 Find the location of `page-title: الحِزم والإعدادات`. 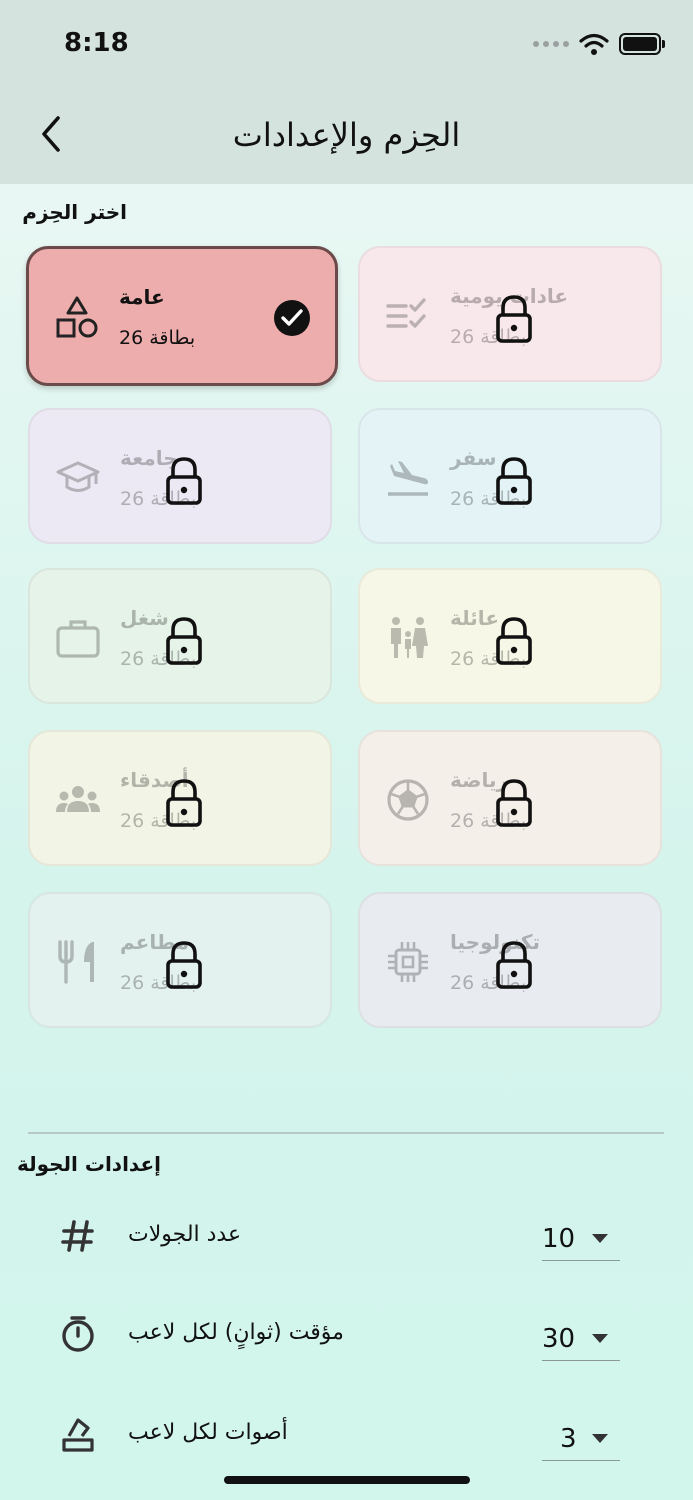

page-title: الحِزم والإعدادات is located at coordinates (346, 135).